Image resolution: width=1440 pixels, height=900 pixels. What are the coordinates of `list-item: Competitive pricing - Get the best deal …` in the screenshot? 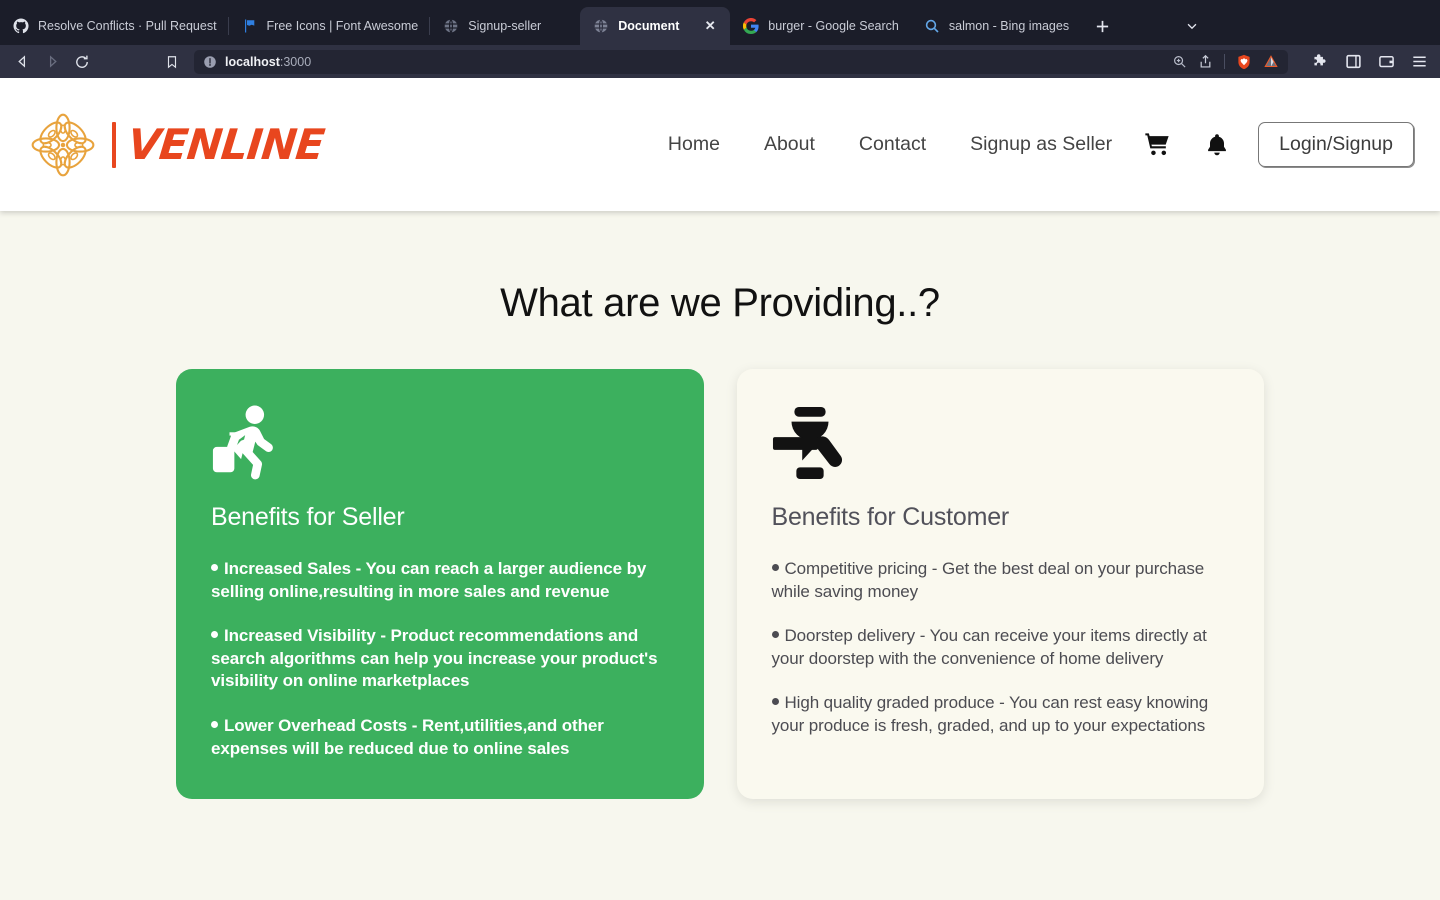 It's located at (1001, 580).